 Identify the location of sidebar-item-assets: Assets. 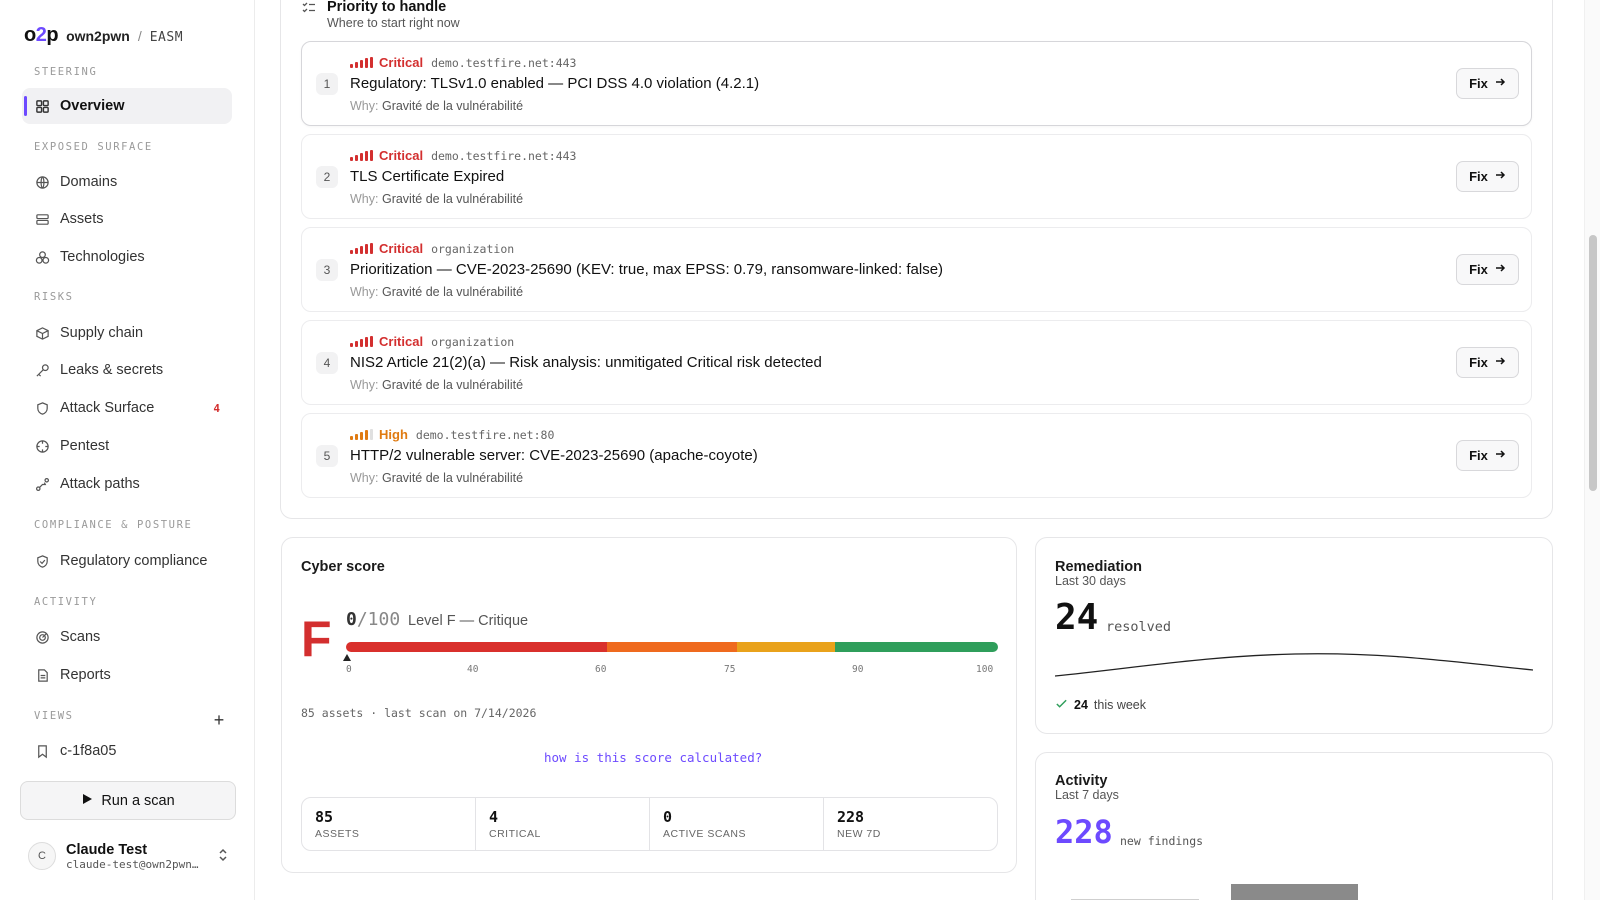
(127, 219).